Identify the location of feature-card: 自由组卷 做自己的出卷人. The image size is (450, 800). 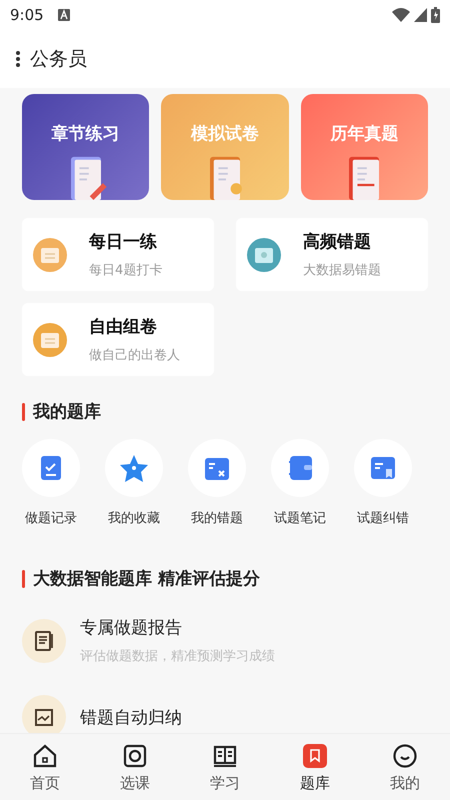
(118, 339).